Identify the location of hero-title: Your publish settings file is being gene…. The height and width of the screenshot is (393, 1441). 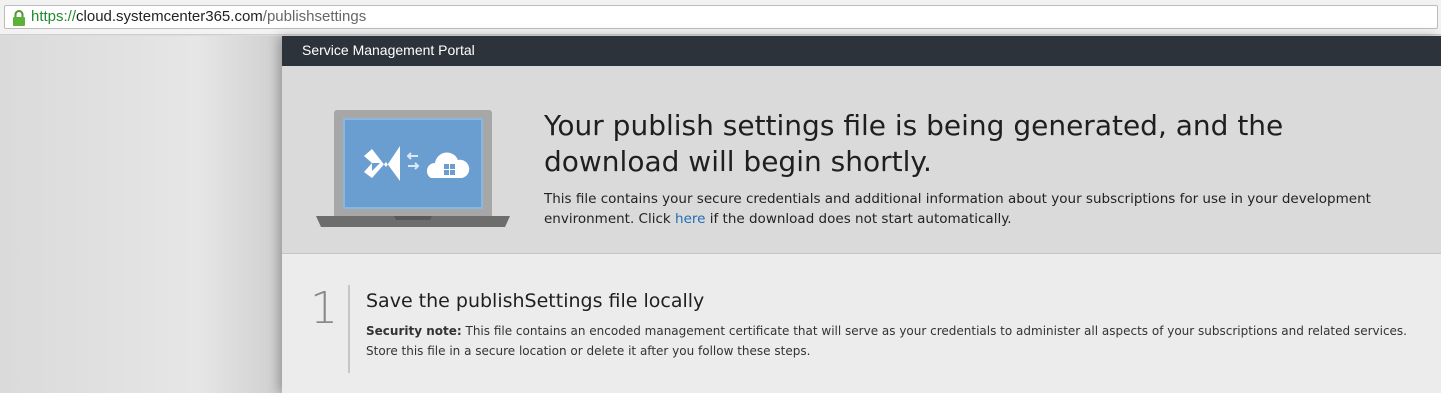
(914, 143).